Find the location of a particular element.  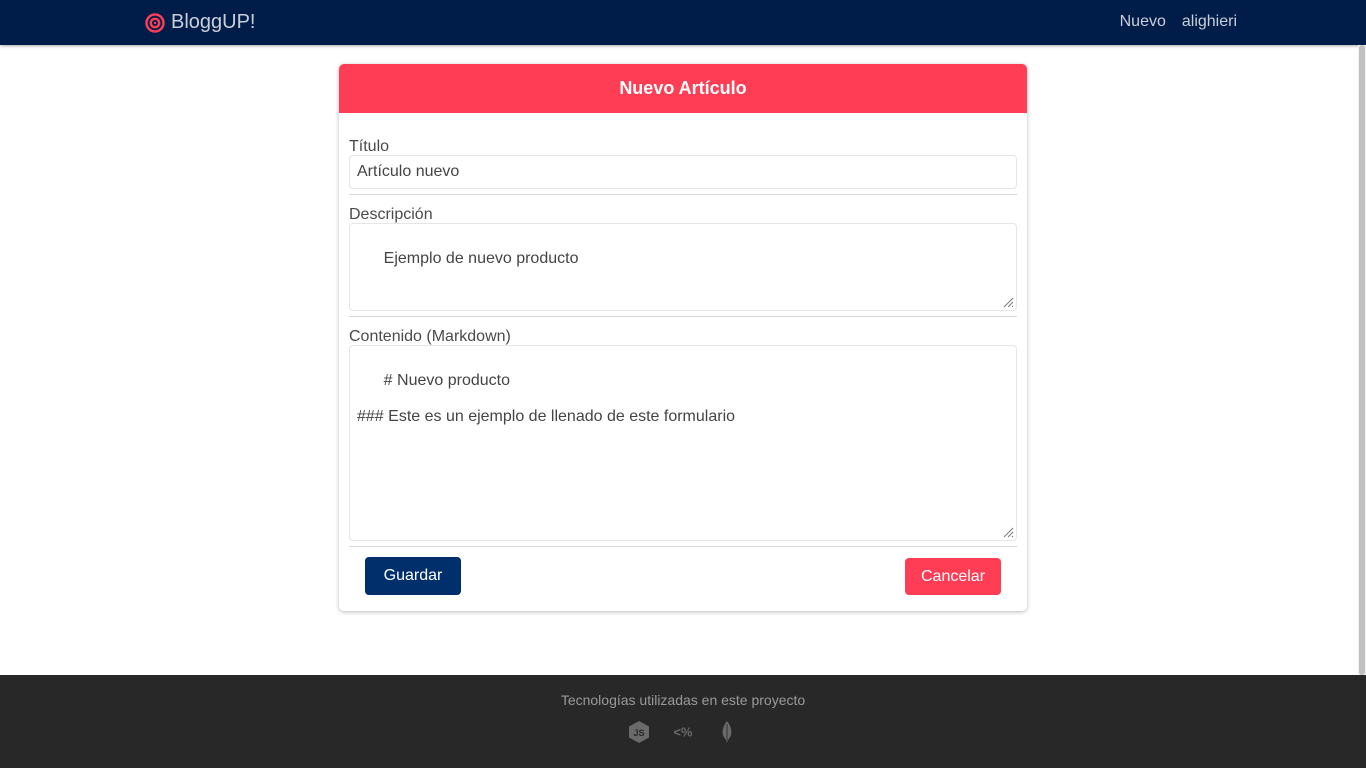

nav-link-user: alighieri is located at coordinates (1209, 22).